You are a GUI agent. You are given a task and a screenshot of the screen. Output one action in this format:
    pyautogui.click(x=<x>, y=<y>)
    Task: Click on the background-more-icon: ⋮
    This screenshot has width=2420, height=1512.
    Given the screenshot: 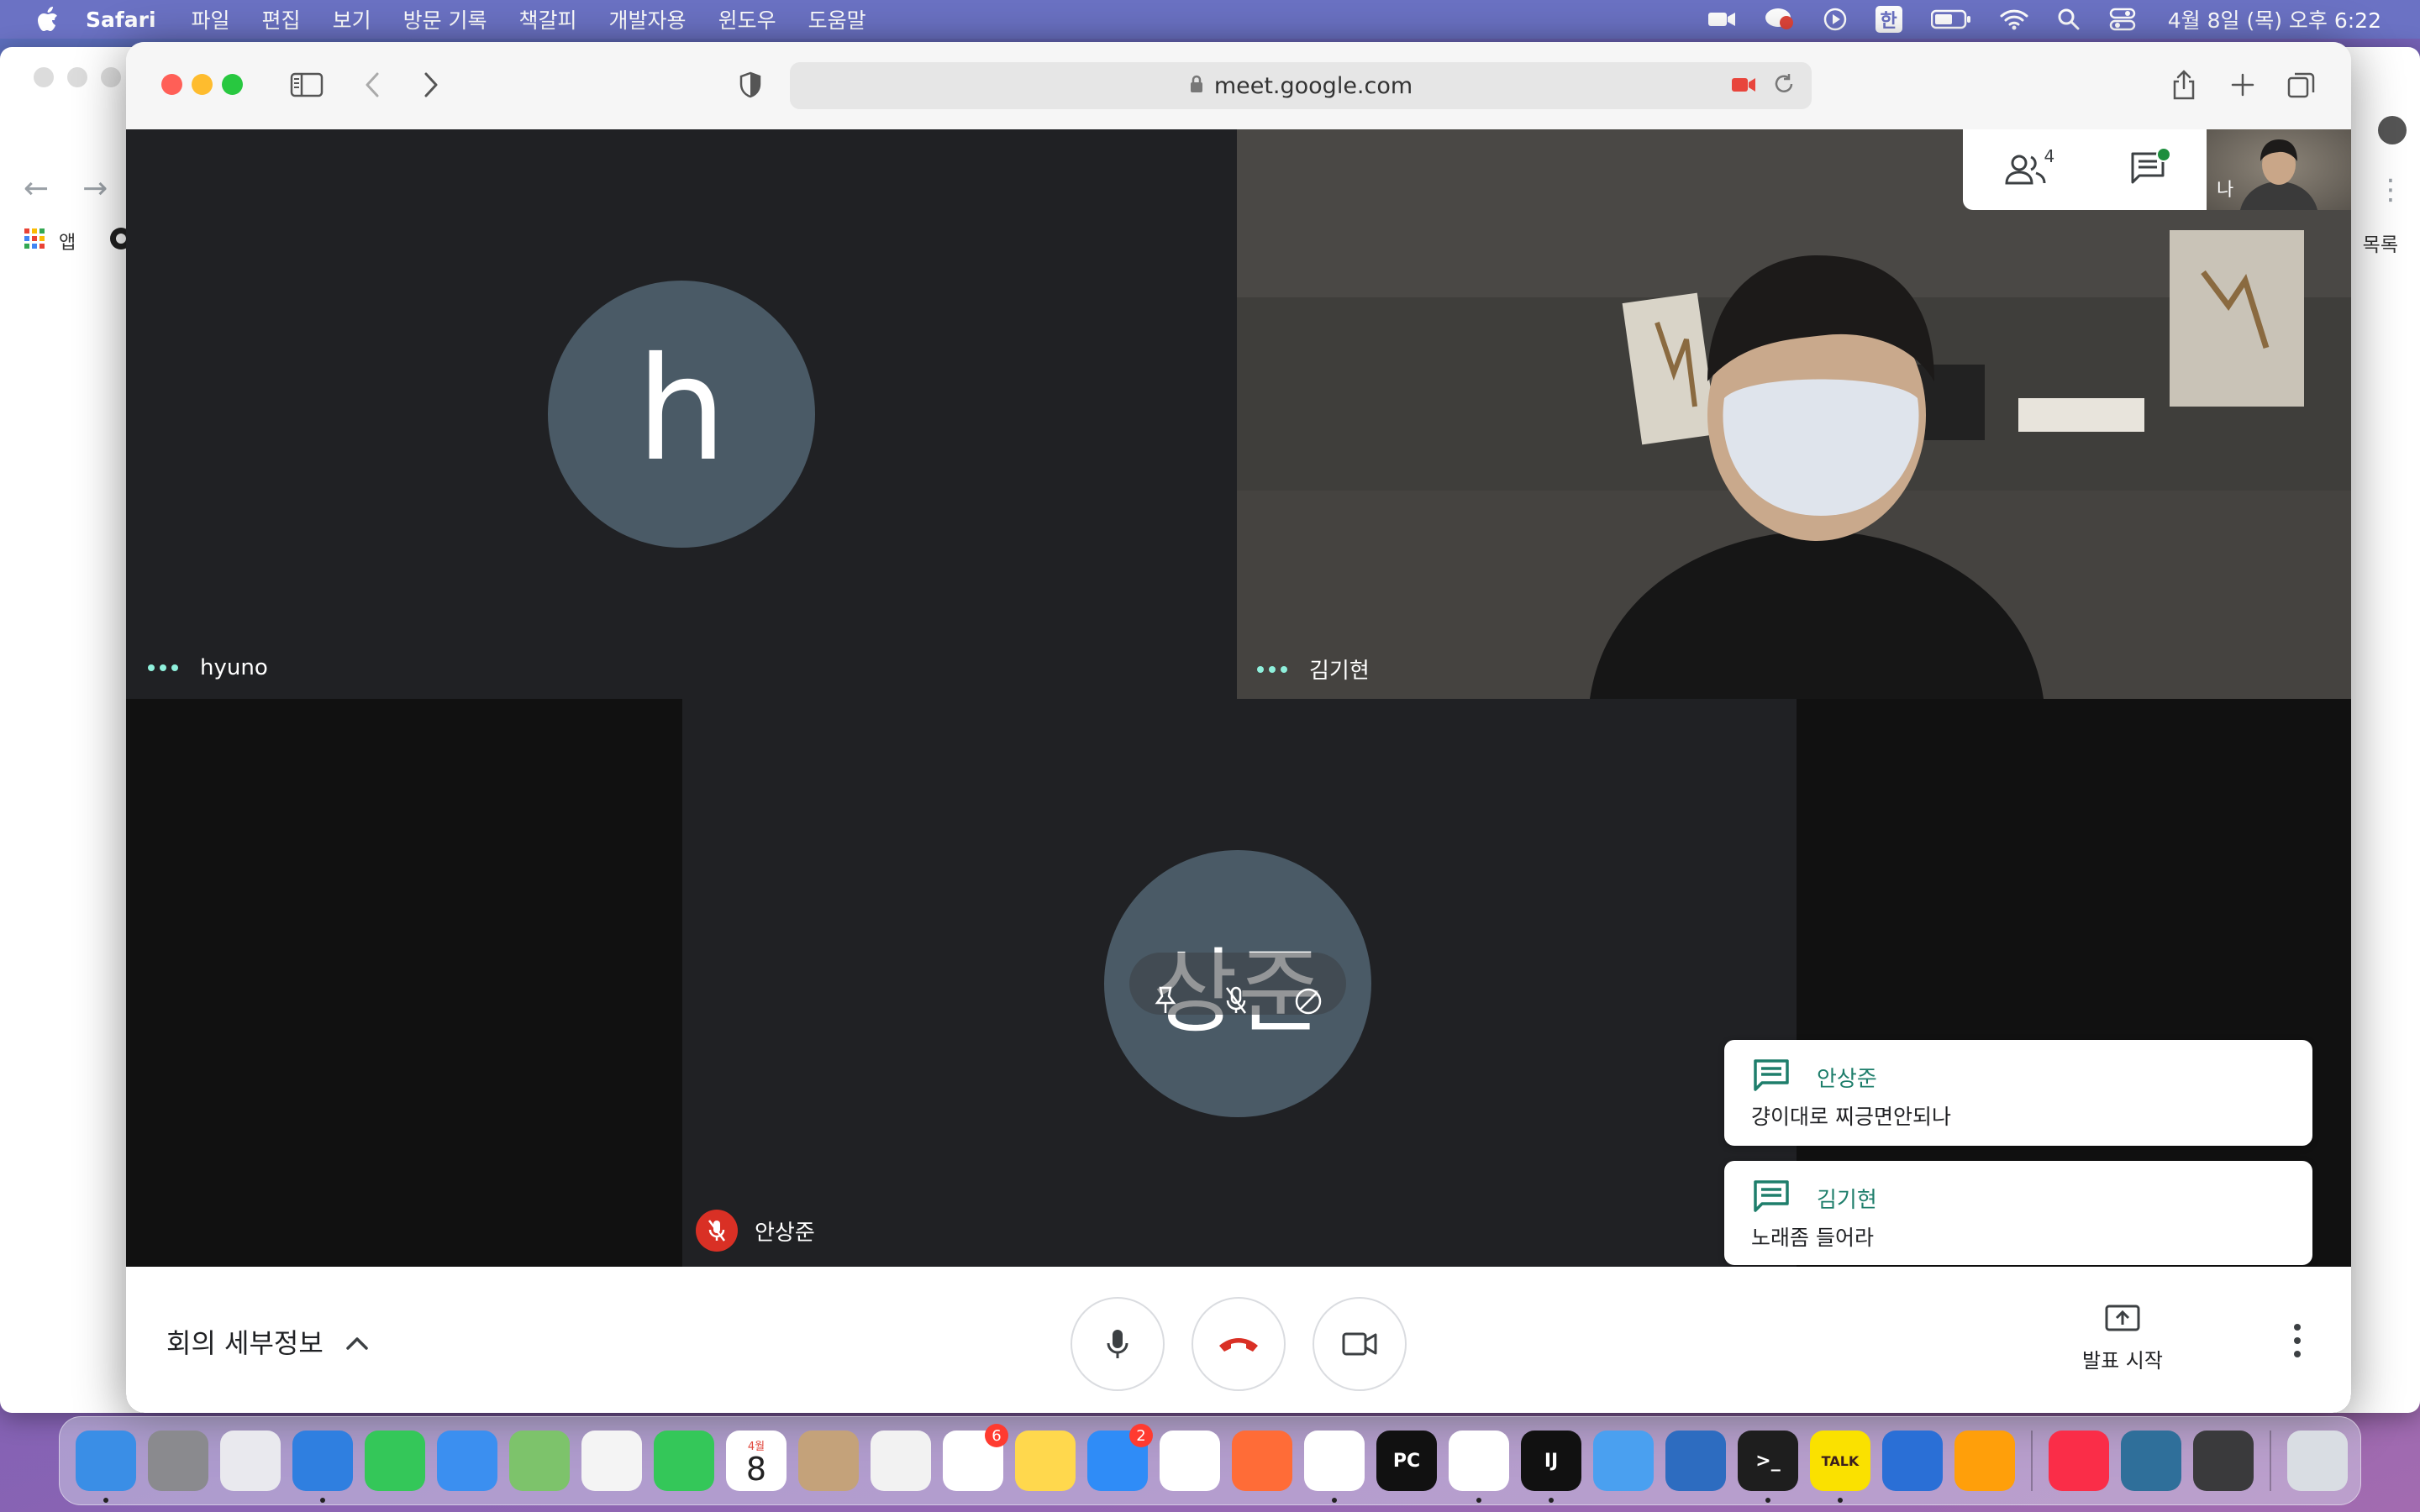 What is the action you would take?
    pyautogui.click(x=2390, y=190)
    